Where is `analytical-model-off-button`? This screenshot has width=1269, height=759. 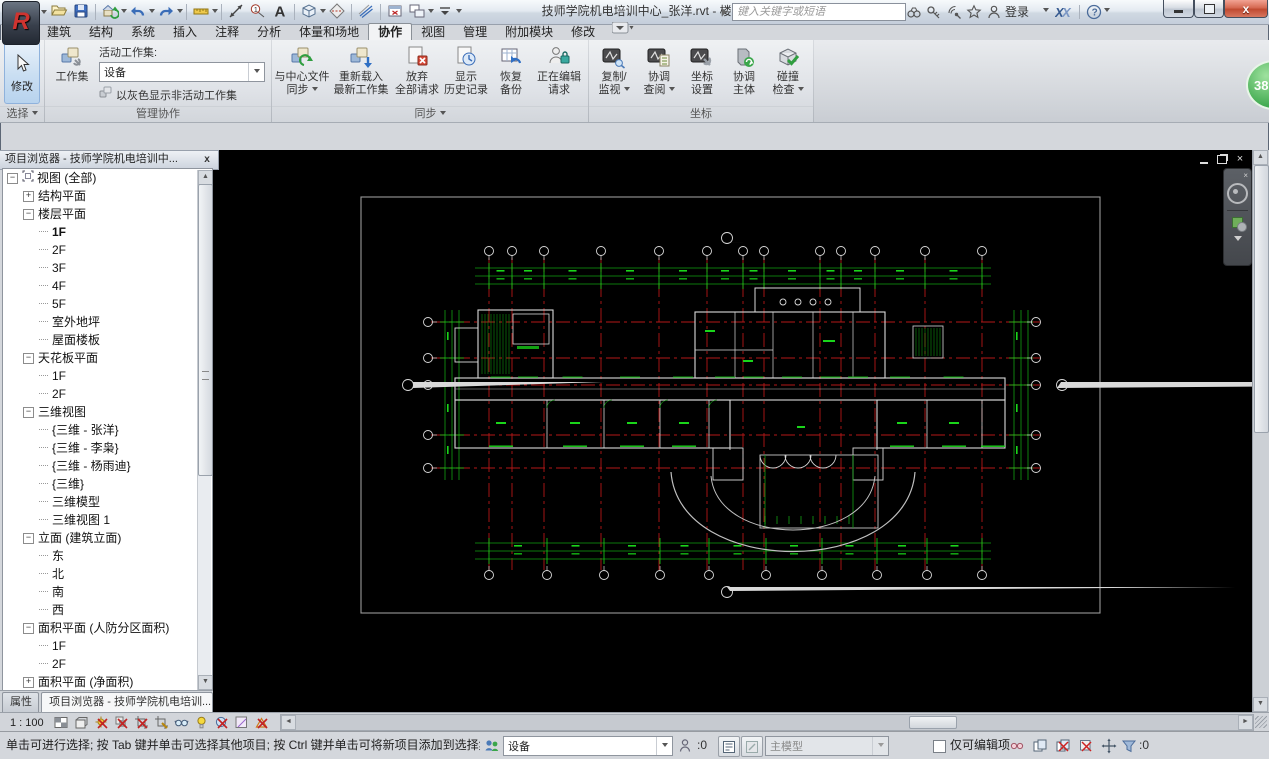 analytical-model-off-button is located at coordinates (262, 723).